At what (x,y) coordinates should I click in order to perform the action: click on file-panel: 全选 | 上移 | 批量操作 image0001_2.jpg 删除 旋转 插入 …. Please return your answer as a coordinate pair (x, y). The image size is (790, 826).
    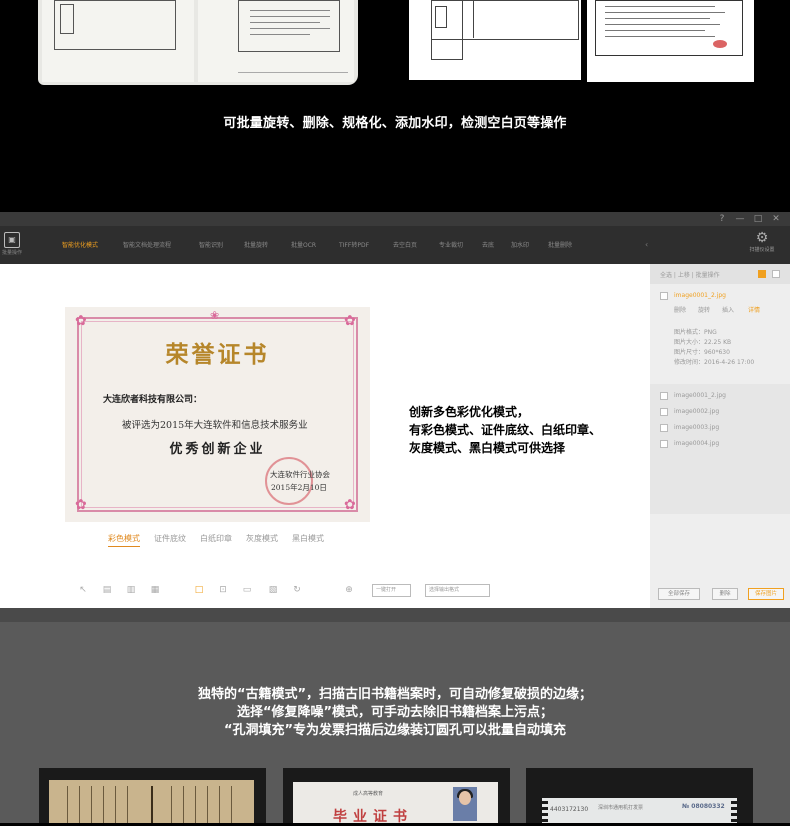
    Looking at the image, I should click on (720, 436).